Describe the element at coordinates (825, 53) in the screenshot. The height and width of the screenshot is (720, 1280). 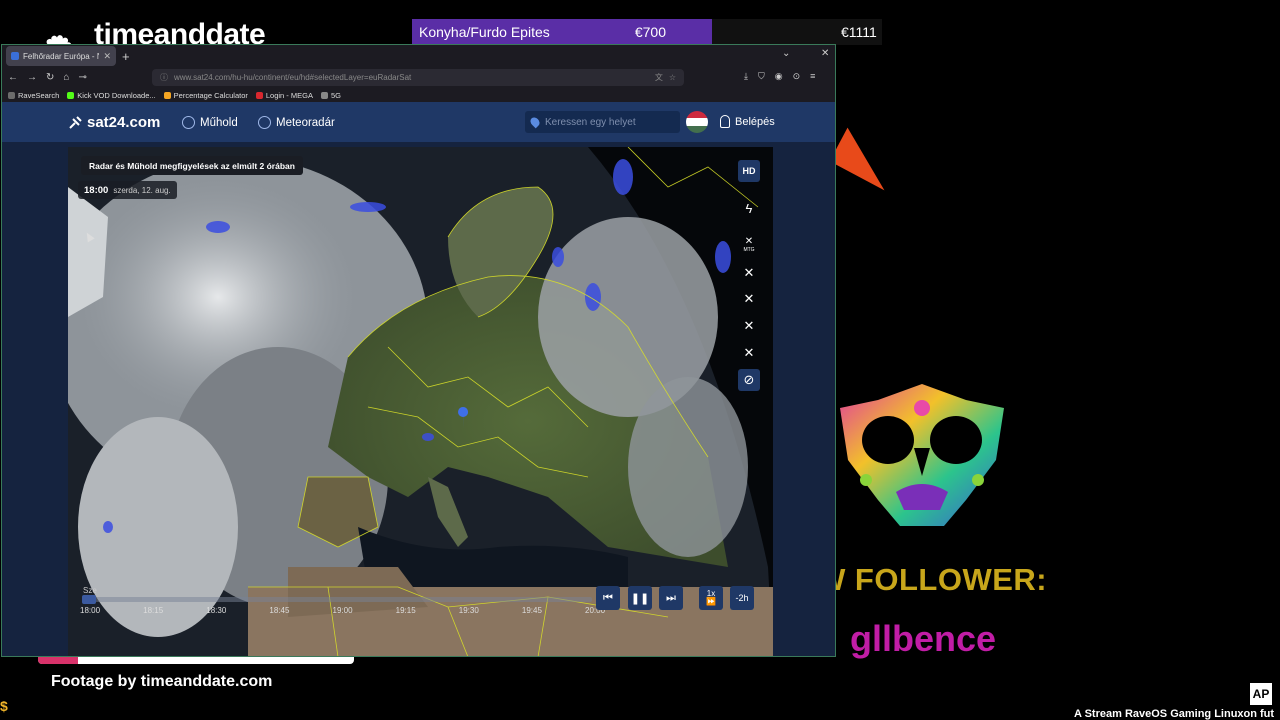
I see `close-window-icon: ✕` at that location.